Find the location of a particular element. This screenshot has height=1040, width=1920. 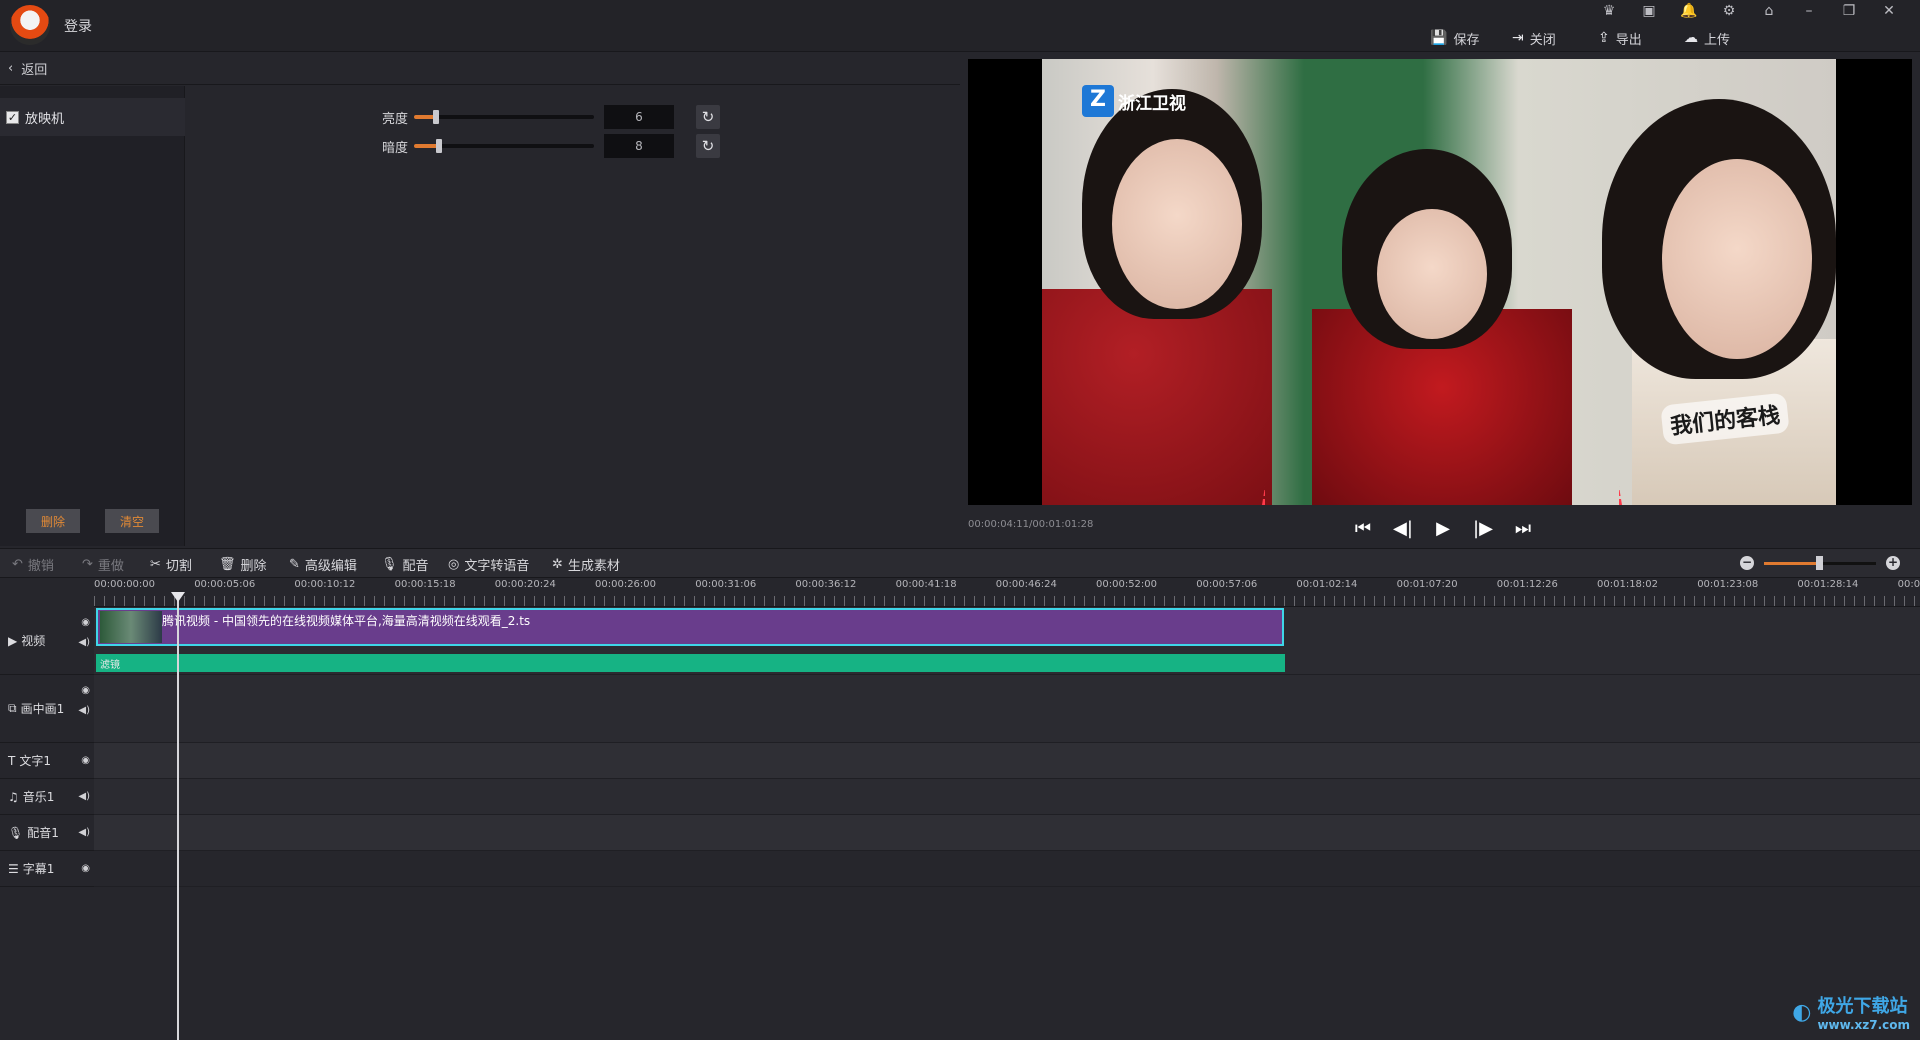

gear-icon: ⚙ is located at coordinates (1729, 11).